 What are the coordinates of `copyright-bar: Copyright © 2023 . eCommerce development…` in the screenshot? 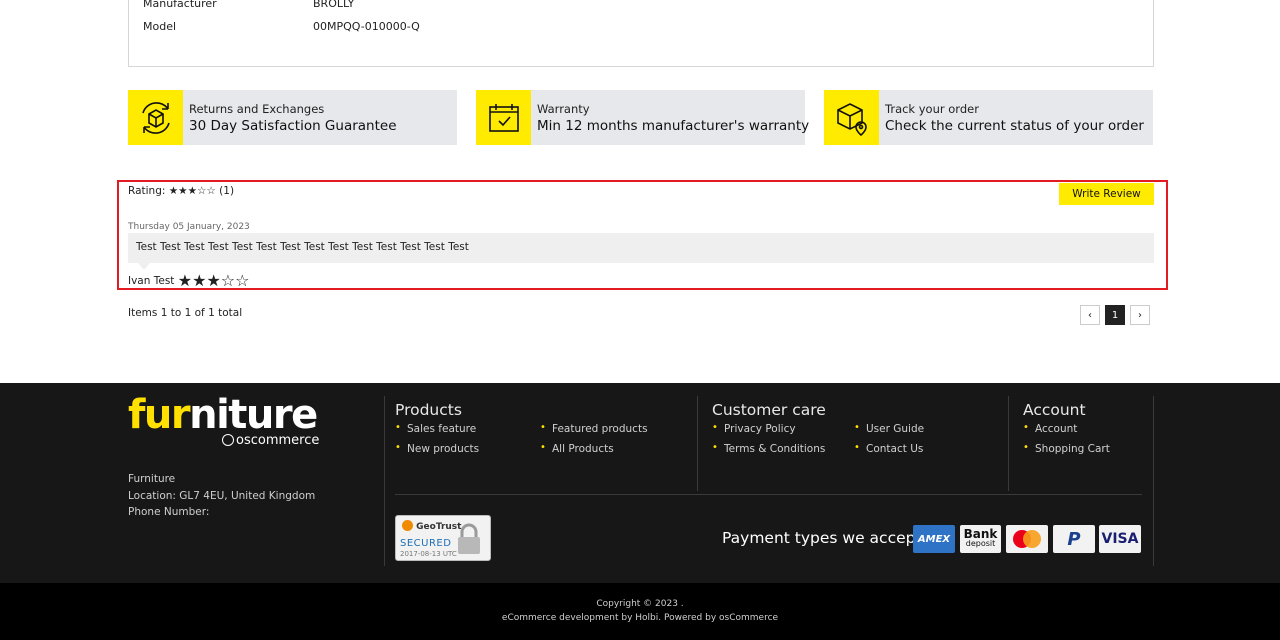 It's located at (640, 611).